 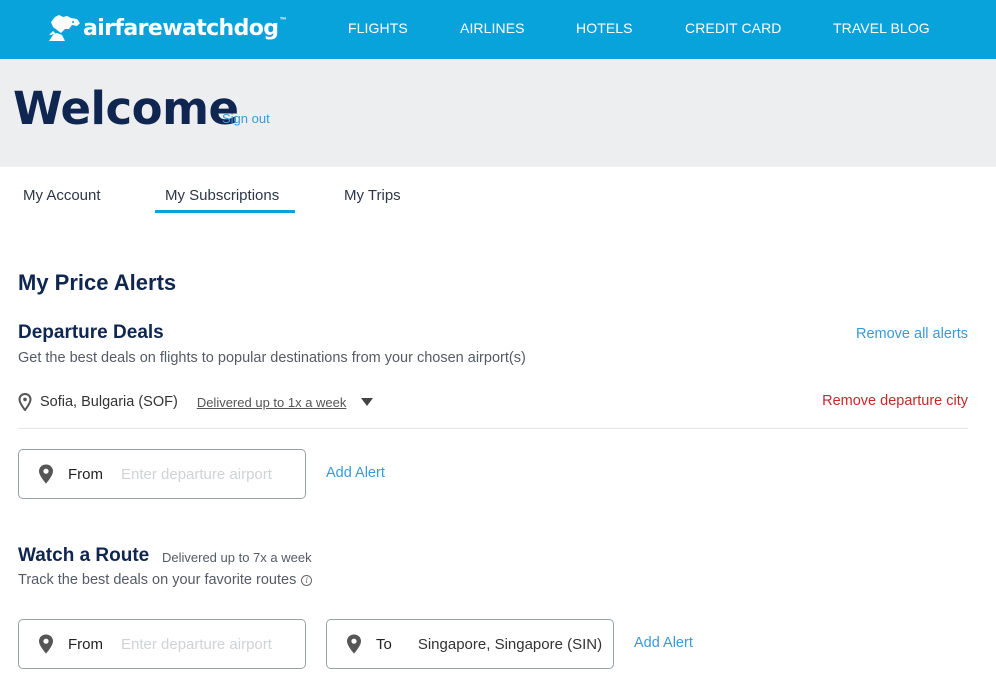 I want to click on remove-departure-city-link: Remove departure city, so click(x=895, y=401).